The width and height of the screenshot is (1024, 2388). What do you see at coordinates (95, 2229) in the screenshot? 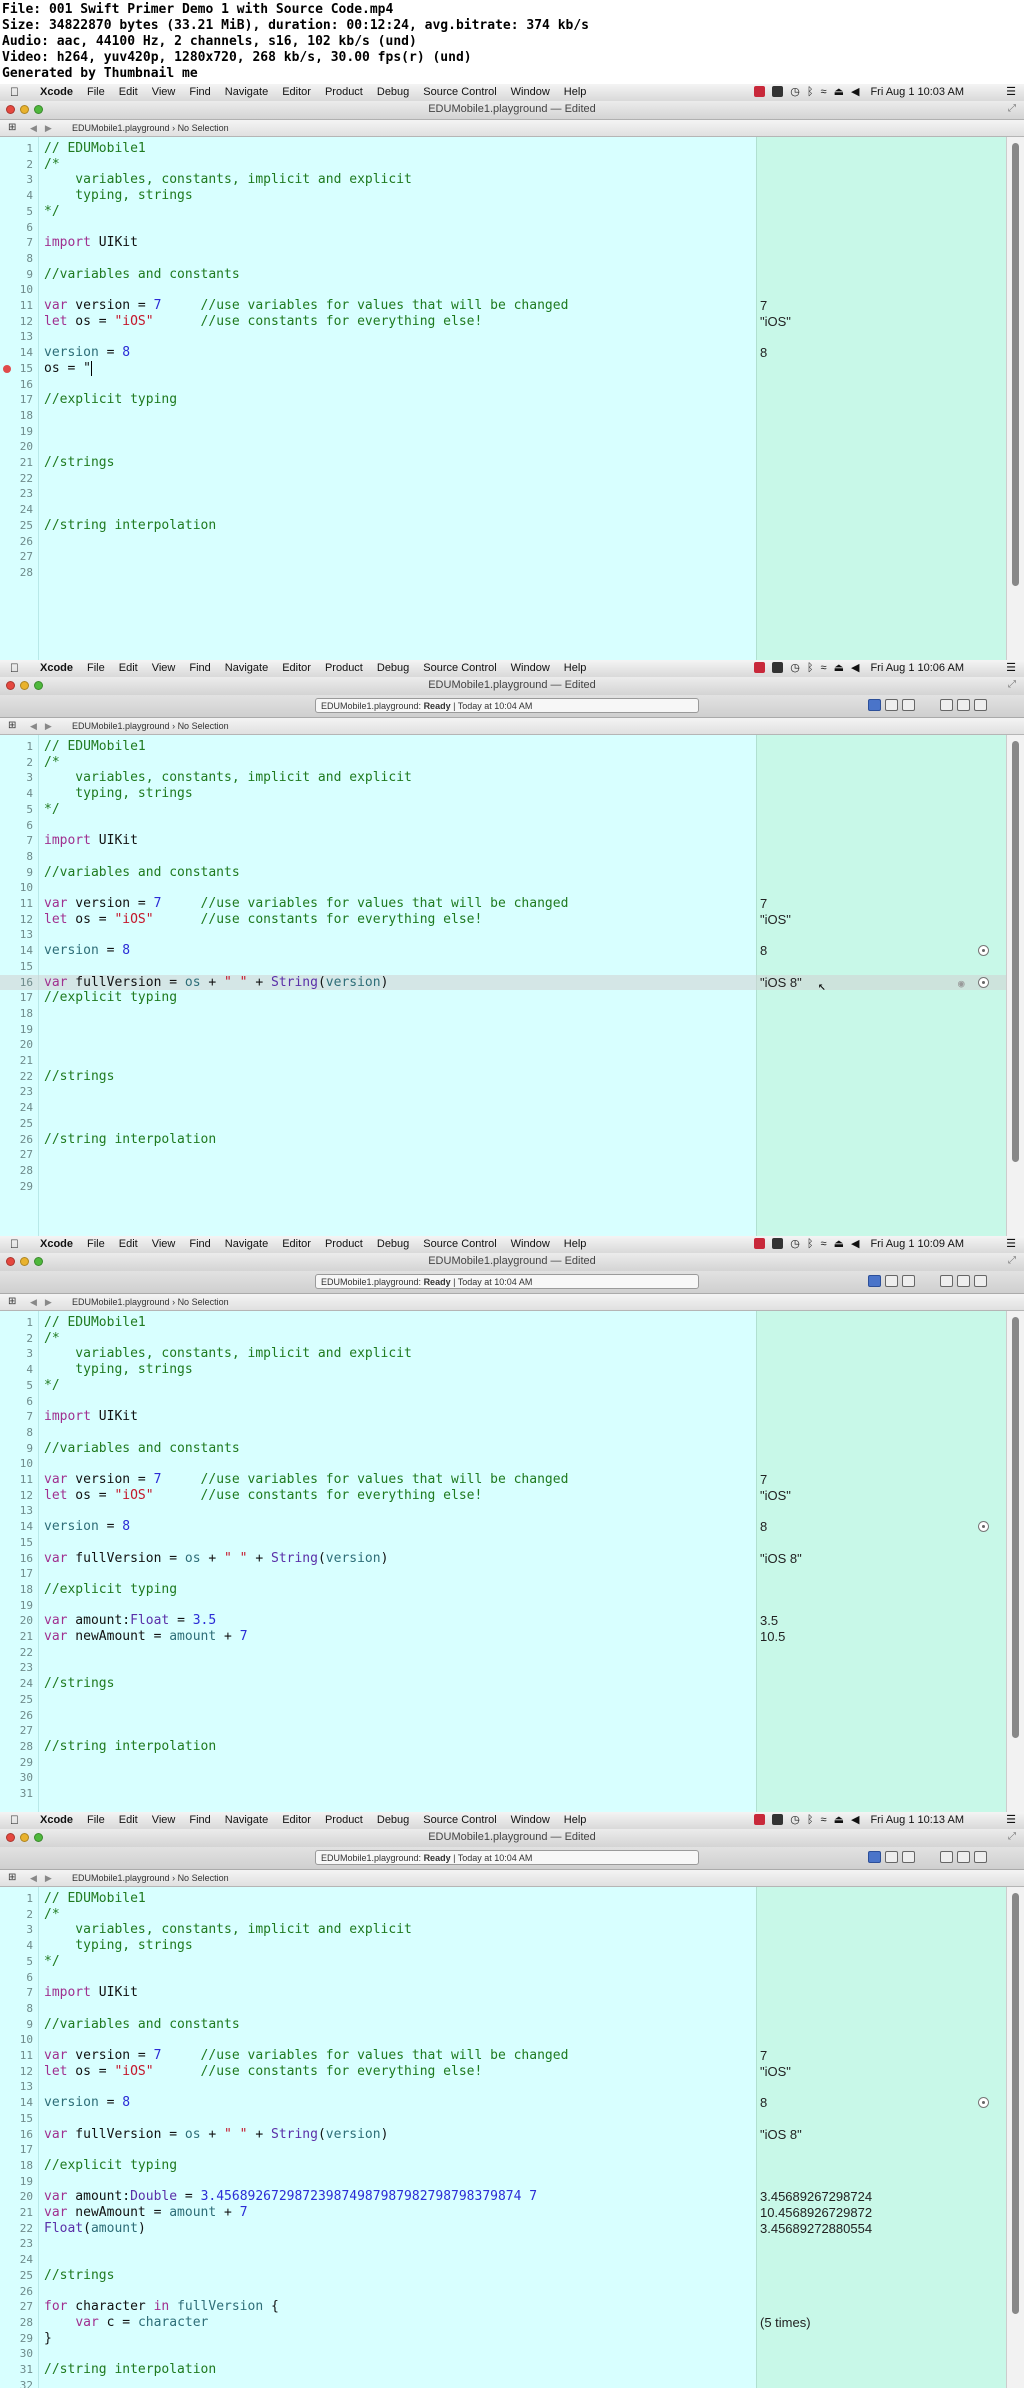
I see `code-text: Float(amount)` at bounding box center [95, 2229].